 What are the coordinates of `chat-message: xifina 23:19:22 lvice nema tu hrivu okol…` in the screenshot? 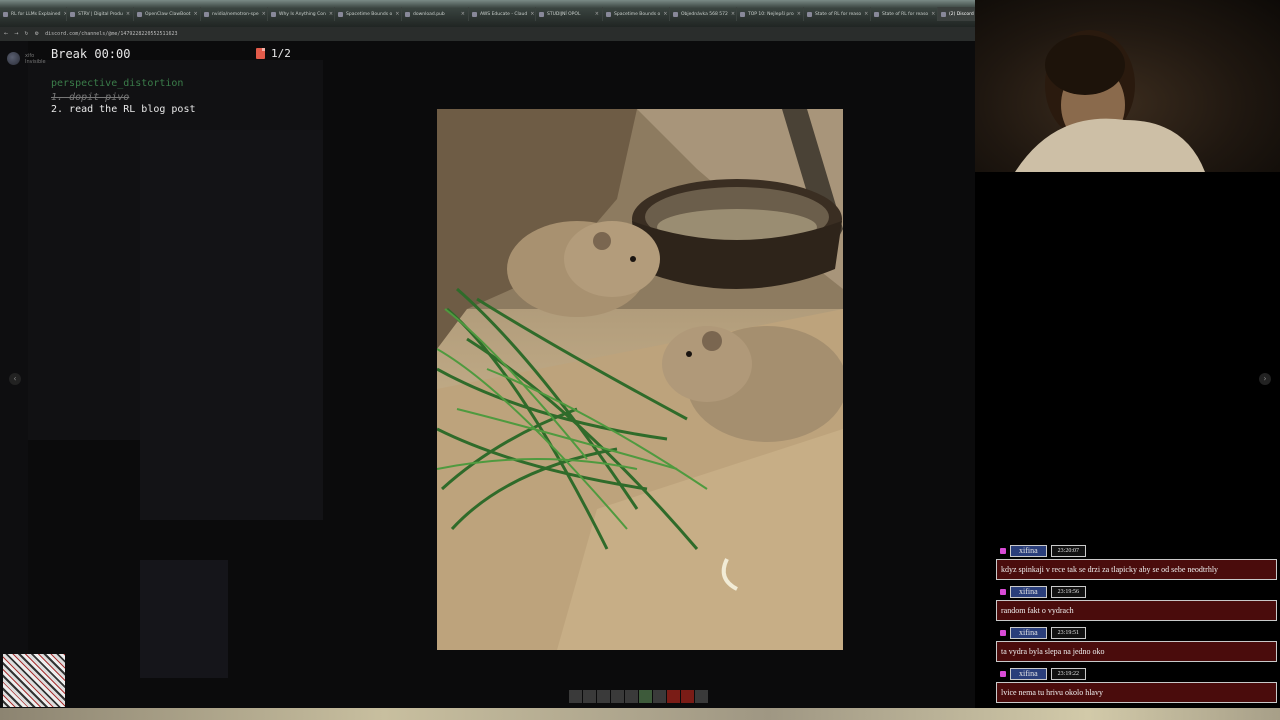 It's located at (1136, 685).